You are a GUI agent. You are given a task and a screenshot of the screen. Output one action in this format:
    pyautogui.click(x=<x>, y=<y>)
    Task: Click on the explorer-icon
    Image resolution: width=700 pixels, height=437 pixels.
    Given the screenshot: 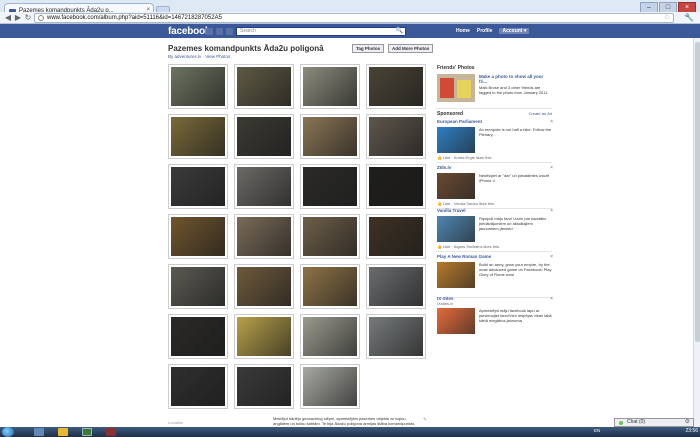 What is the action you would take?
    pyautogui.click(x=39, y=432)
    